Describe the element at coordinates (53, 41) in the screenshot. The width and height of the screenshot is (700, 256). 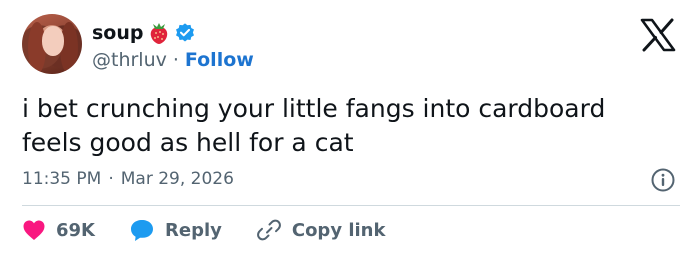
I see `avatar-face` at that location.